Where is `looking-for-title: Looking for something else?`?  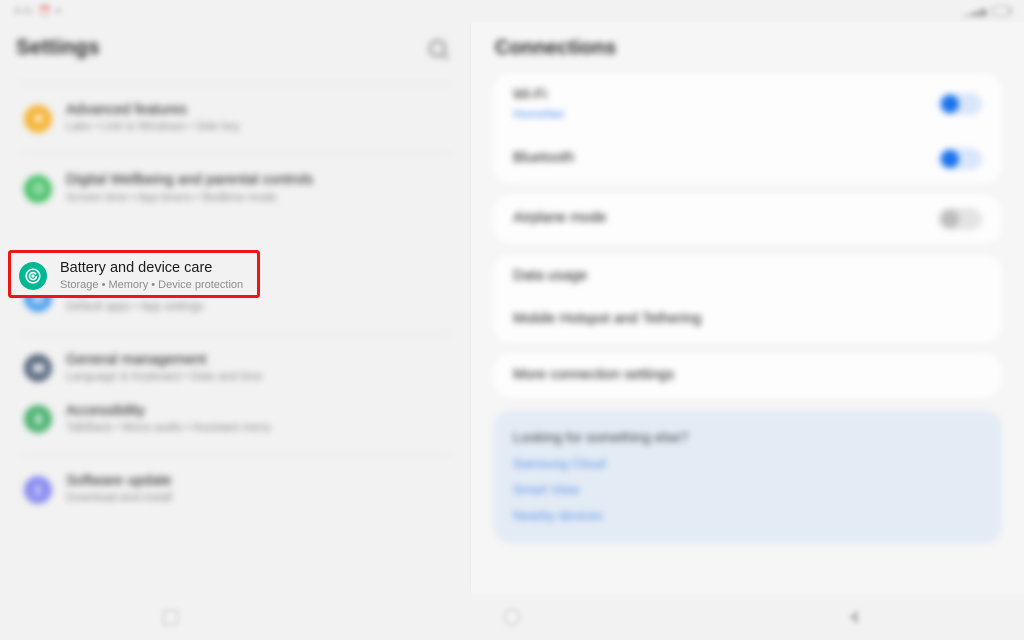
looking-for-title: Looking for something else? is located at coordinates (601, 436).